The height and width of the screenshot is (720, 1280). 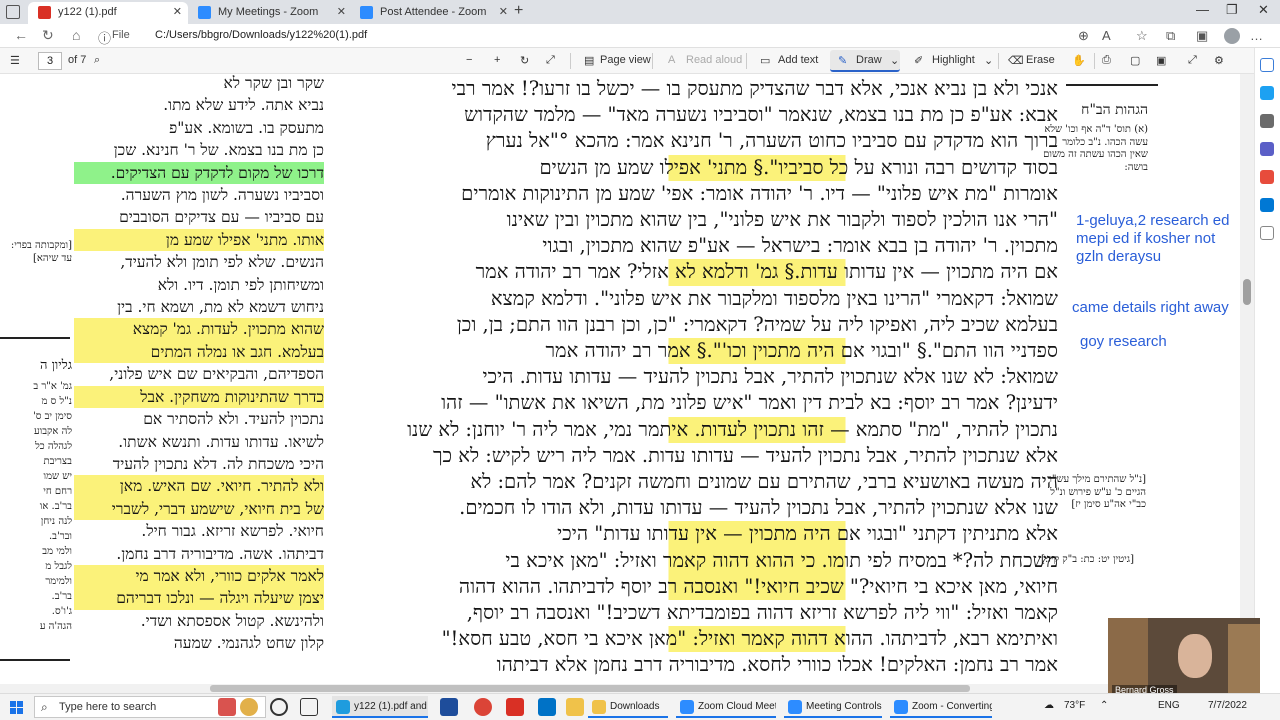 What do you see at coordinates (550, 60) in the screenshot?
I see `fit-page-icon: ⤢` at bounding box center [550, 60].